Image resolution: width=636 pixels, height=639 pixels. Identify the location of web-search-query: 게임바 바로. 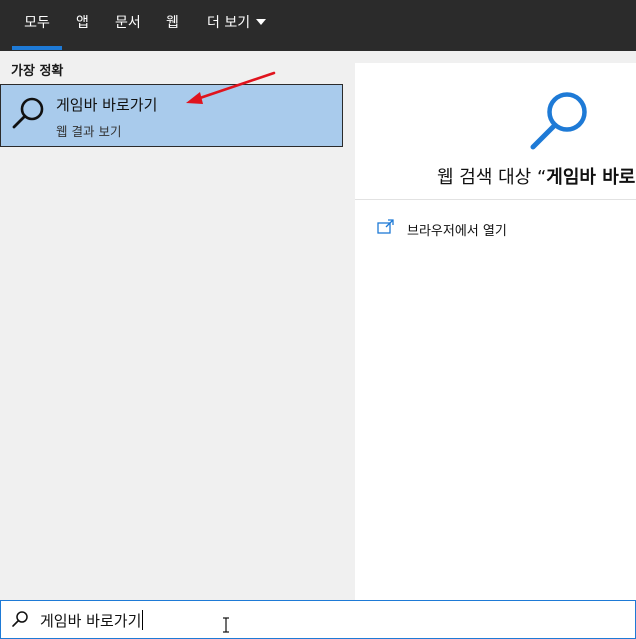
(591, 177).